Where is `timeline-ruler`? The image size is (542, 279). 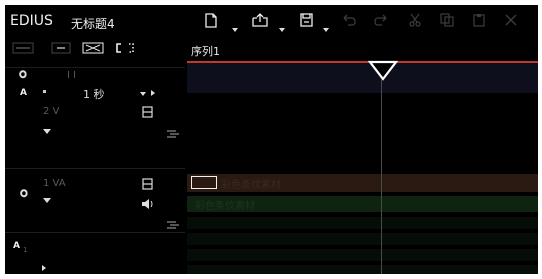
timeline-ruler is located at coordinates (362, 78).